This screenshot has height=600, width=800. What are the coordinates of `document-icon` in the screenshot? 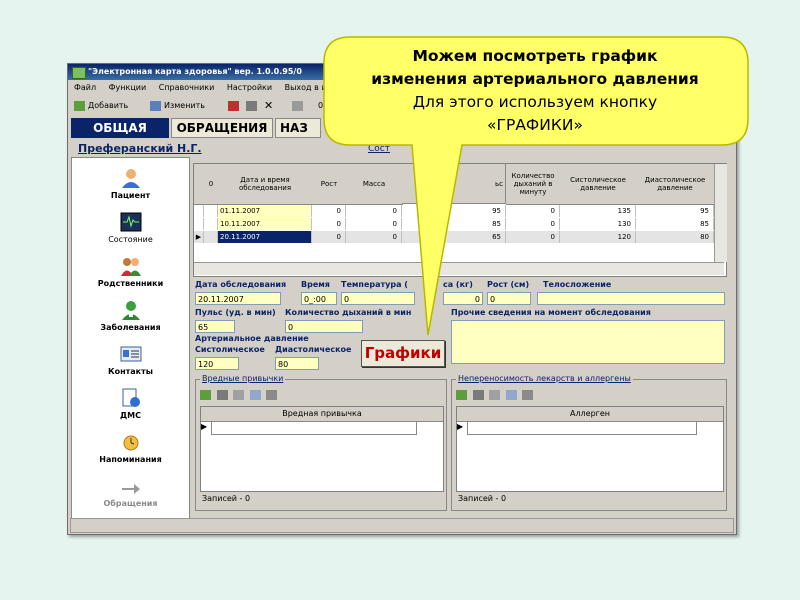 It's located at (131, 397).